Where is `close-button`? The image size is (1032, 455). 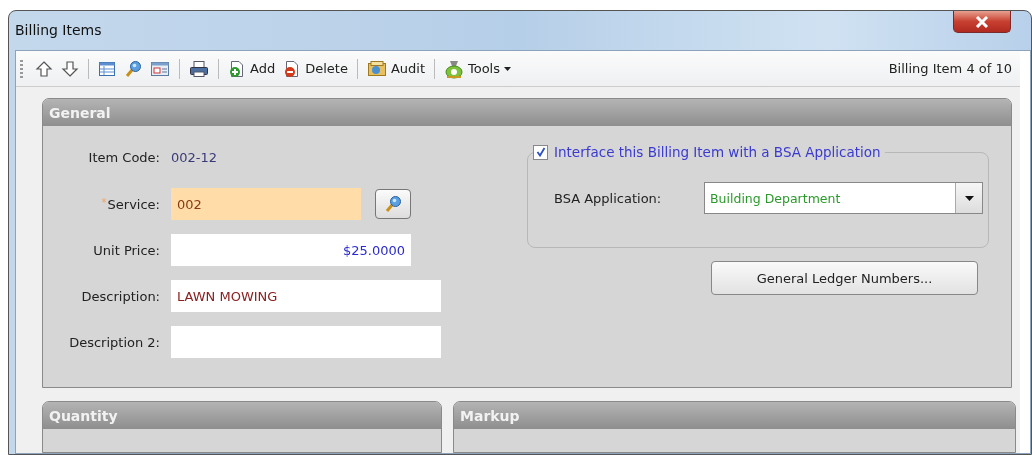
close-button is located at coordinates (982, 22).